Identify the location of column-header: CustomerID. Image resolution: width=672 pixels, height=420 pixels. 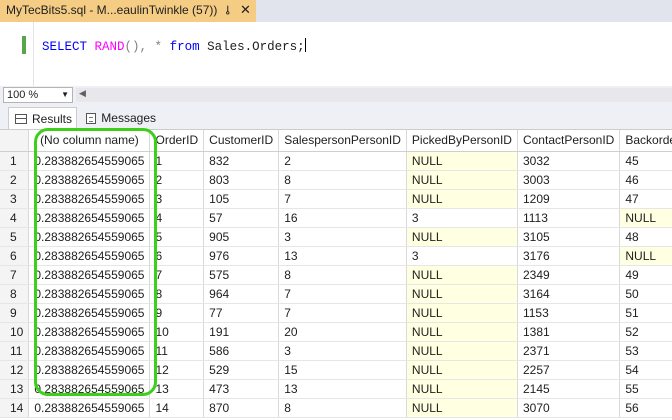
(241, 141).